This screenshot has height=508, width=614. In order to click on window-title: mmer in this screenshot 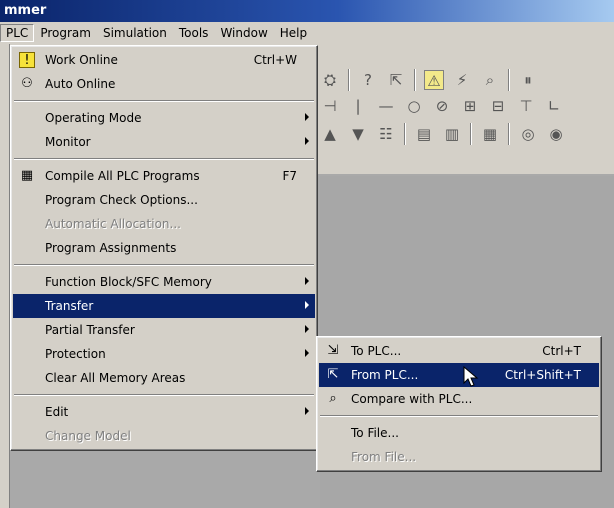, I will do `click(307, 11)`.